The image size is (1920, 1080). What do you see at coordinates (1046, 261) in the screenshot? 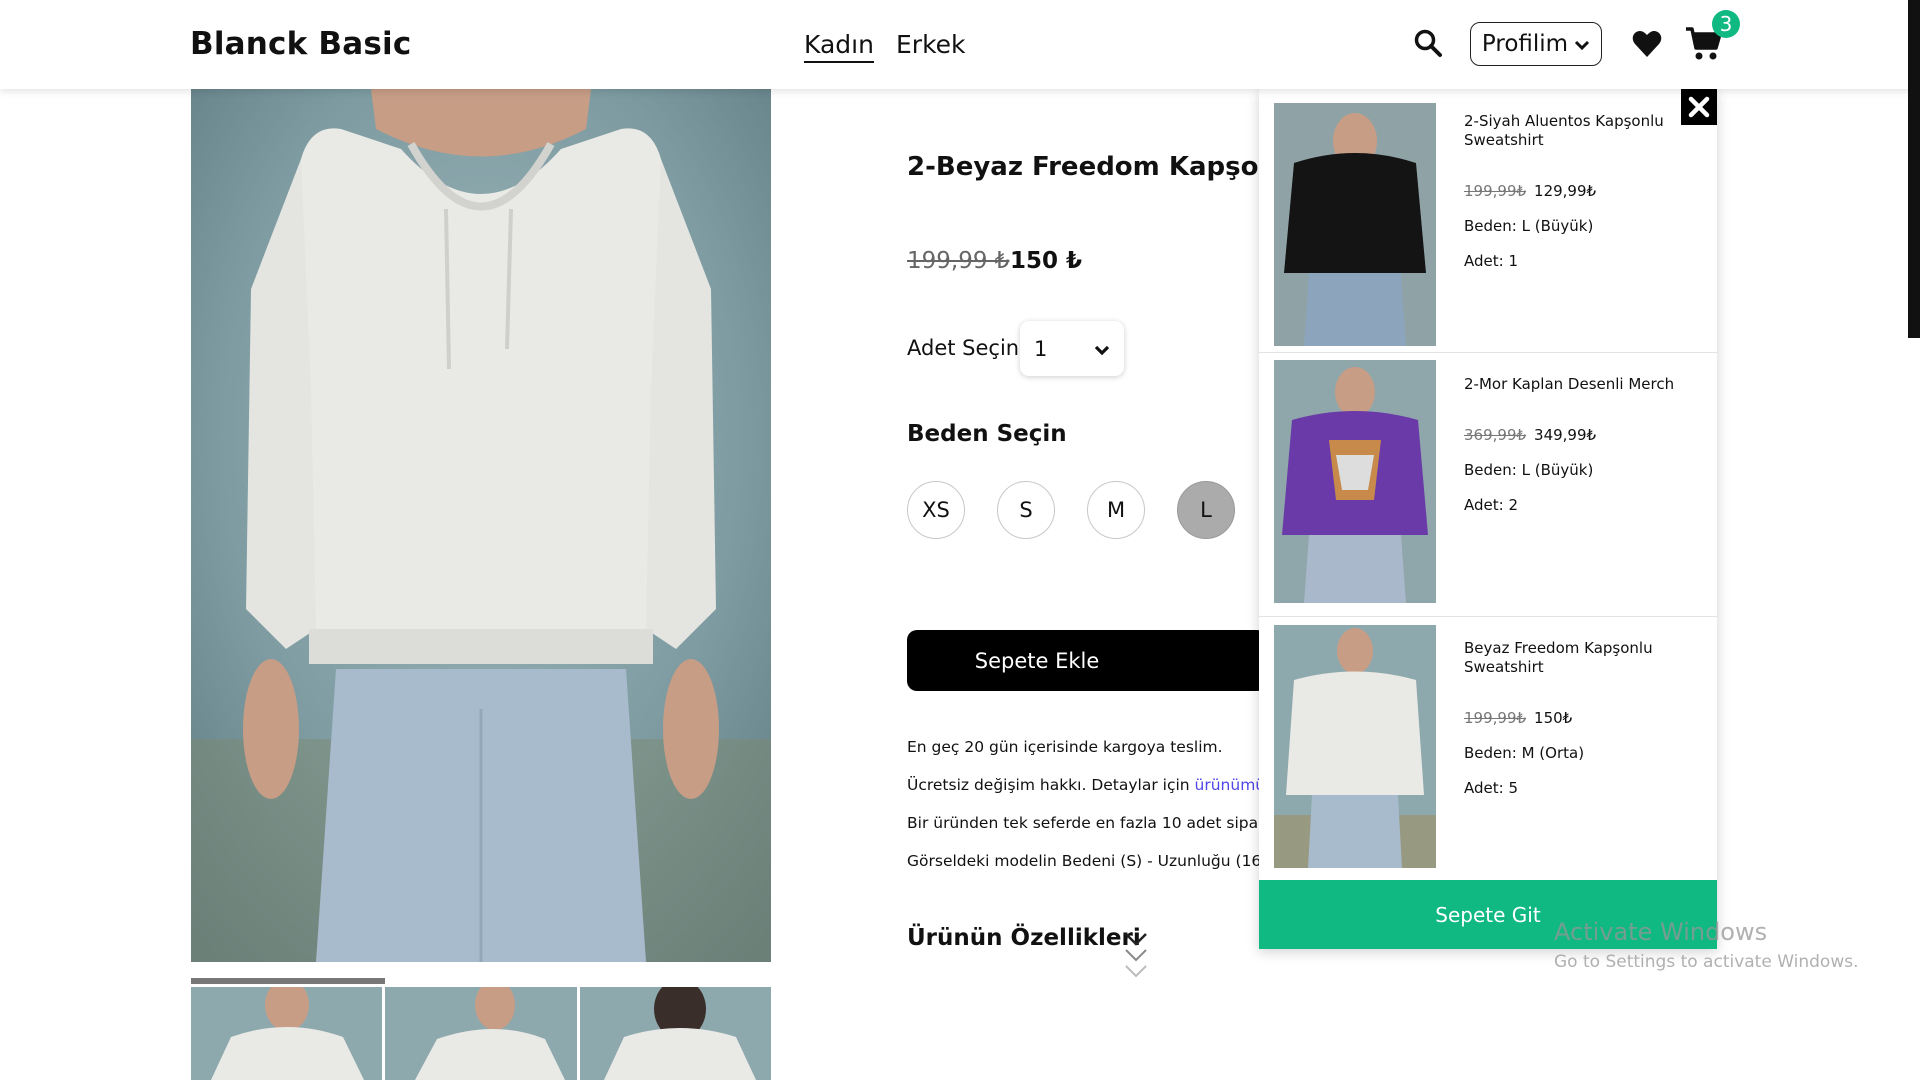
I see `product-price: 150 ₺` at bounding box center [1046, 261].